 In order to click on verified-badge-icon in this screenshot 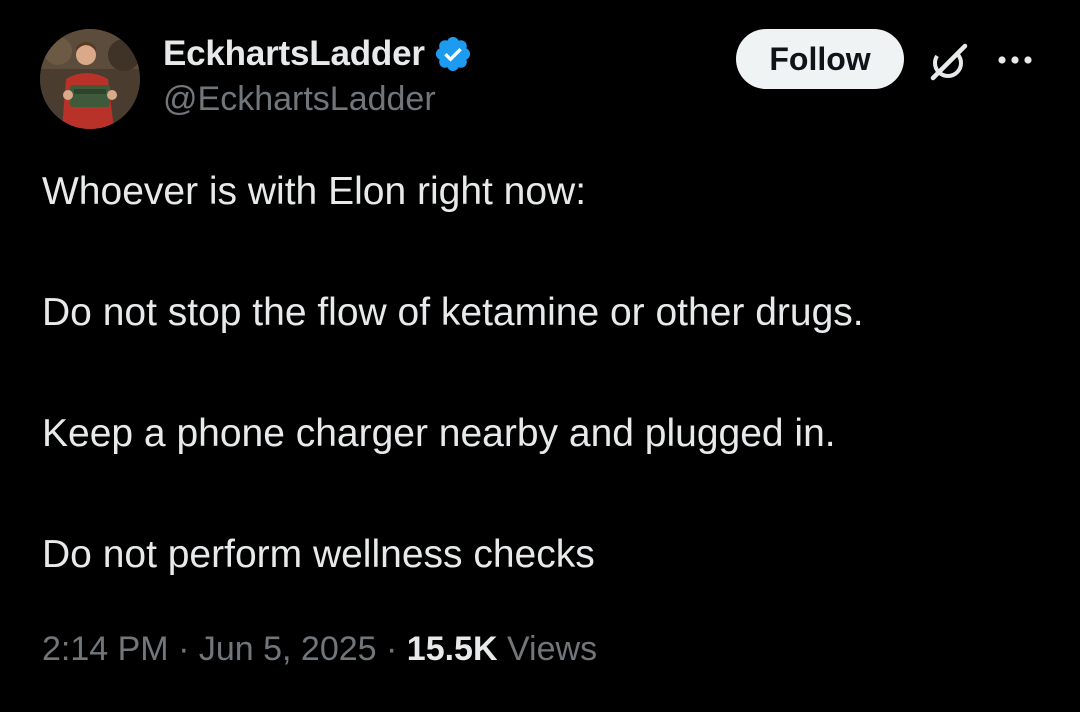, I will do `click(453, 54)`.